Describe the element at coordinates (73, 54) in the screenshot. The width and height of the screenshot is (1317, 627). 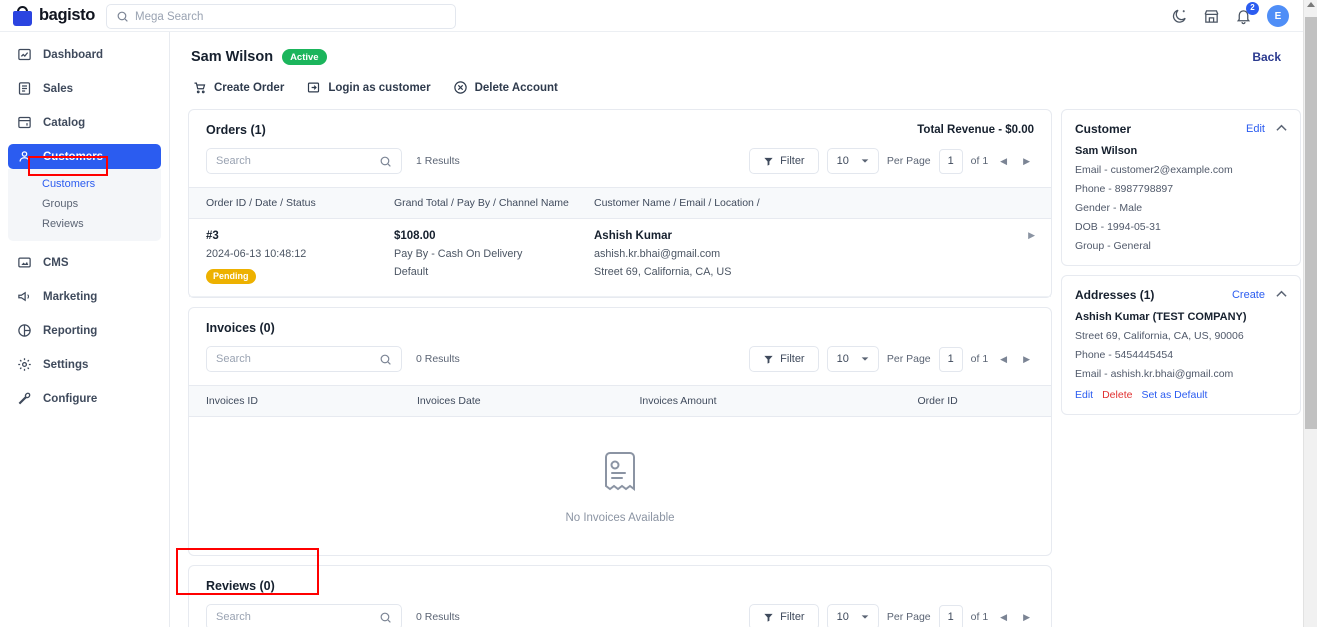
I see `sidebar-item-label: Dashboard` at that location.